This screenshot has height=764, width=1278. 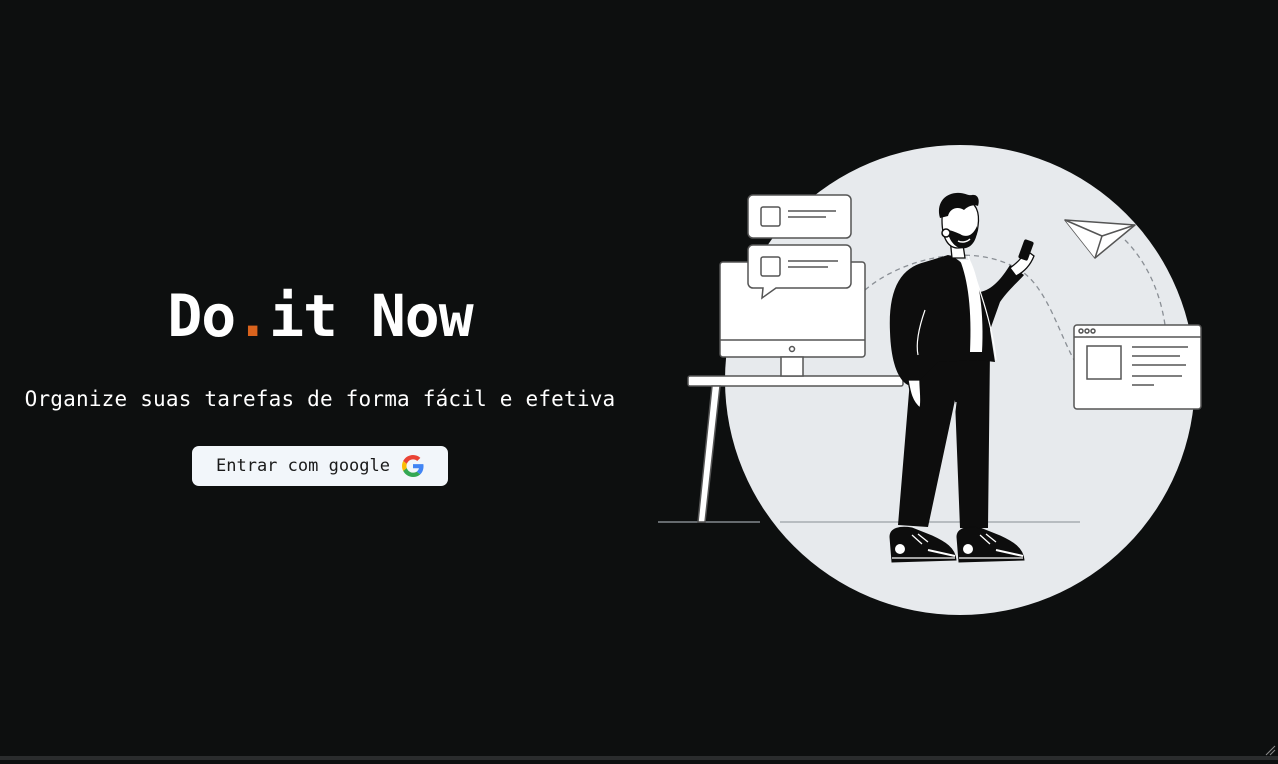 I want to click on app-logo: Do.it Now, so click(x=320, y=316).